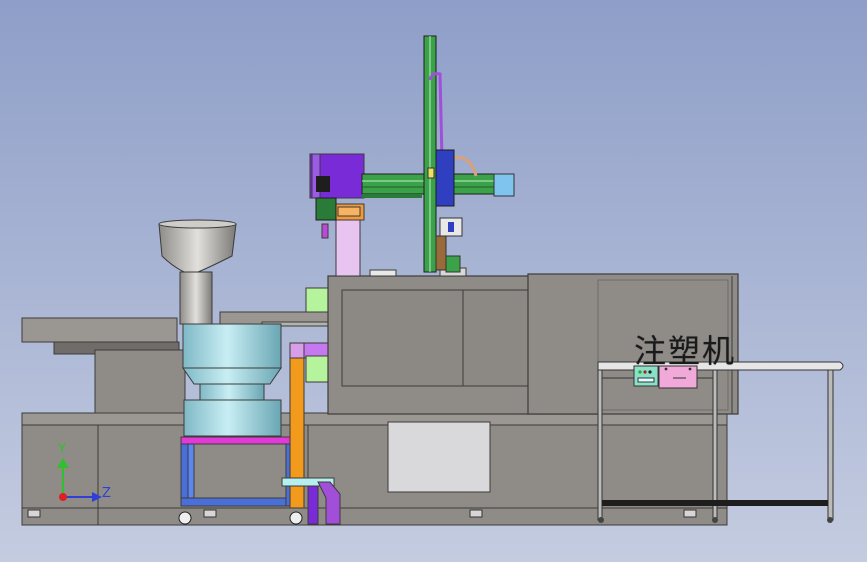 The width and height of the screenshot is (867, 562). Describe the element at coordinates (349, 240) in the screenshot. I see `robot-column` at that location.